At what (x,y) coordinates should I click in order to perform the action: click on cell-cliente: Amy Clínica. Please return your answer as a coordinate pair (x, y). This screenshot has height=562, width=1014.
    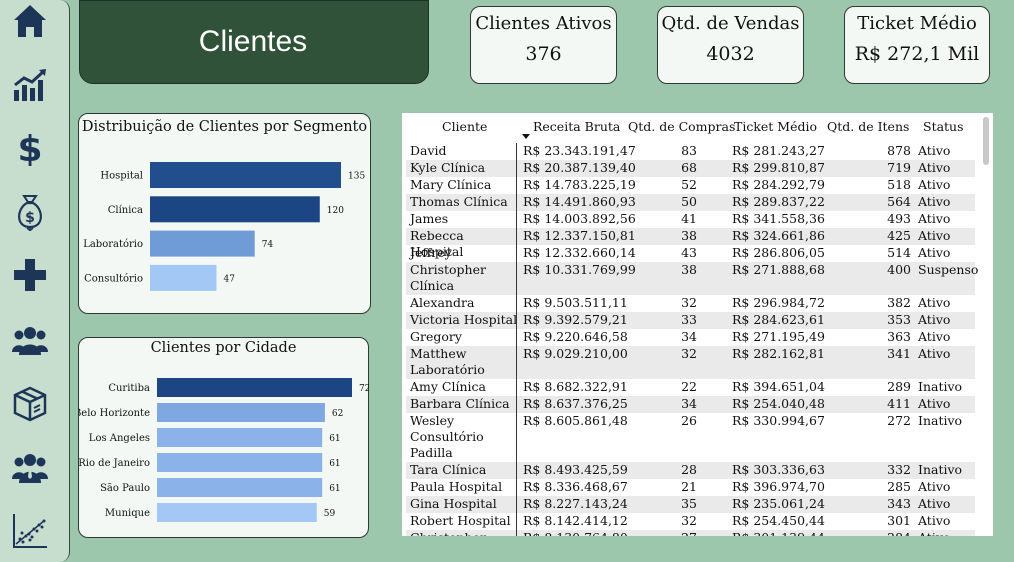
    Looking at the image, I should click on (448, 386).